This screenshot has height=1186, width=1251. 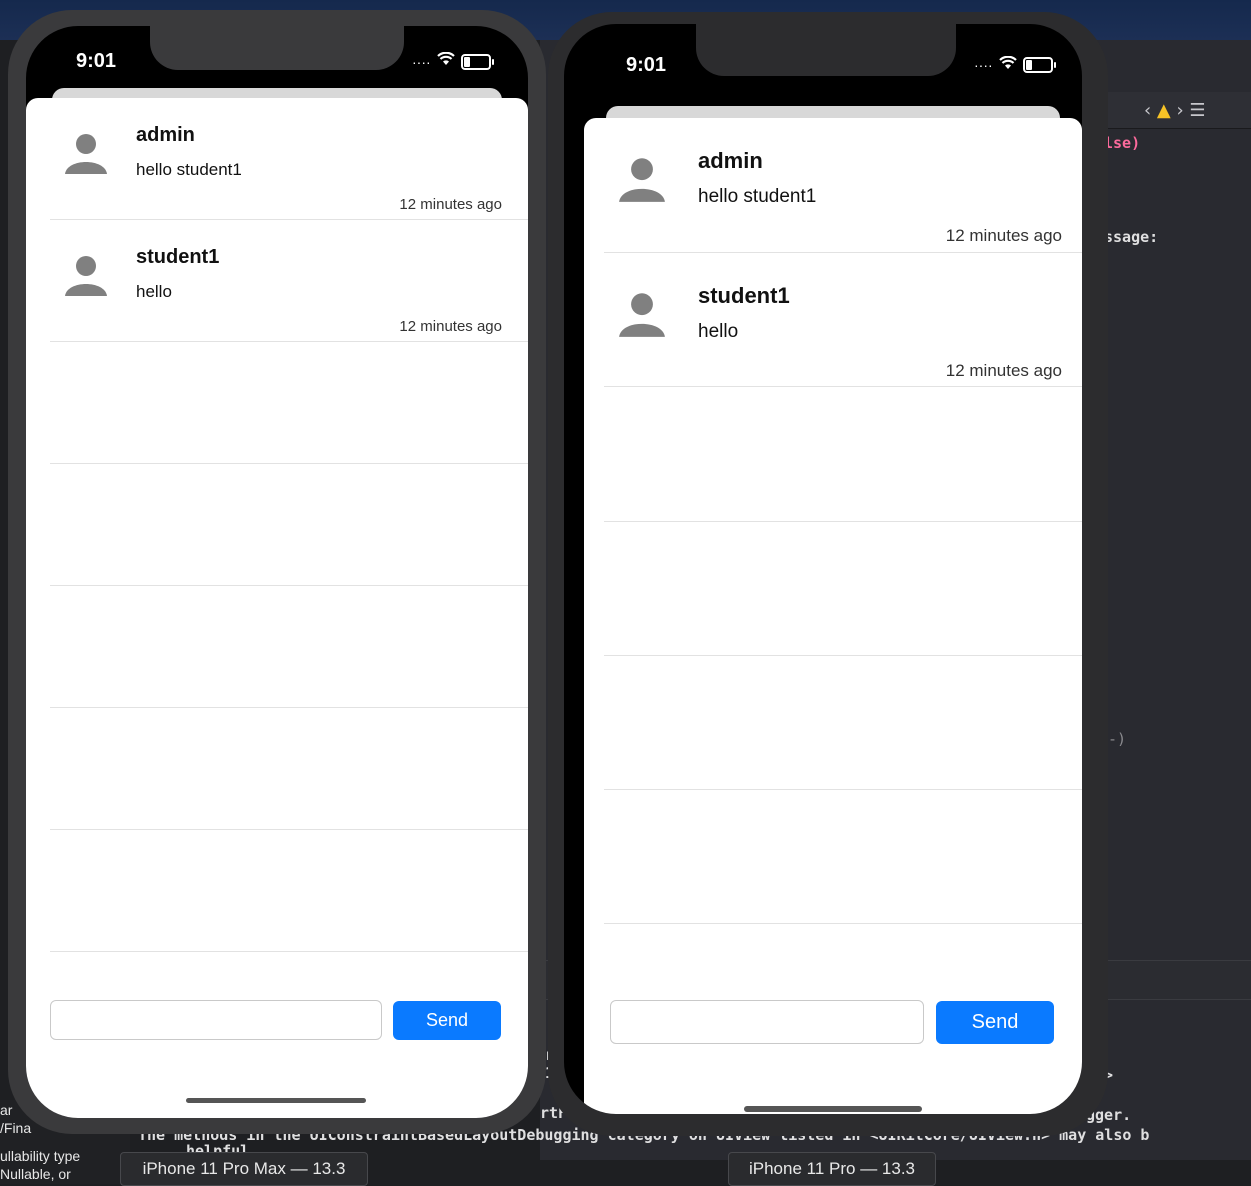 I want to click on code-fragment: lse), so click(x=1122, y=143).